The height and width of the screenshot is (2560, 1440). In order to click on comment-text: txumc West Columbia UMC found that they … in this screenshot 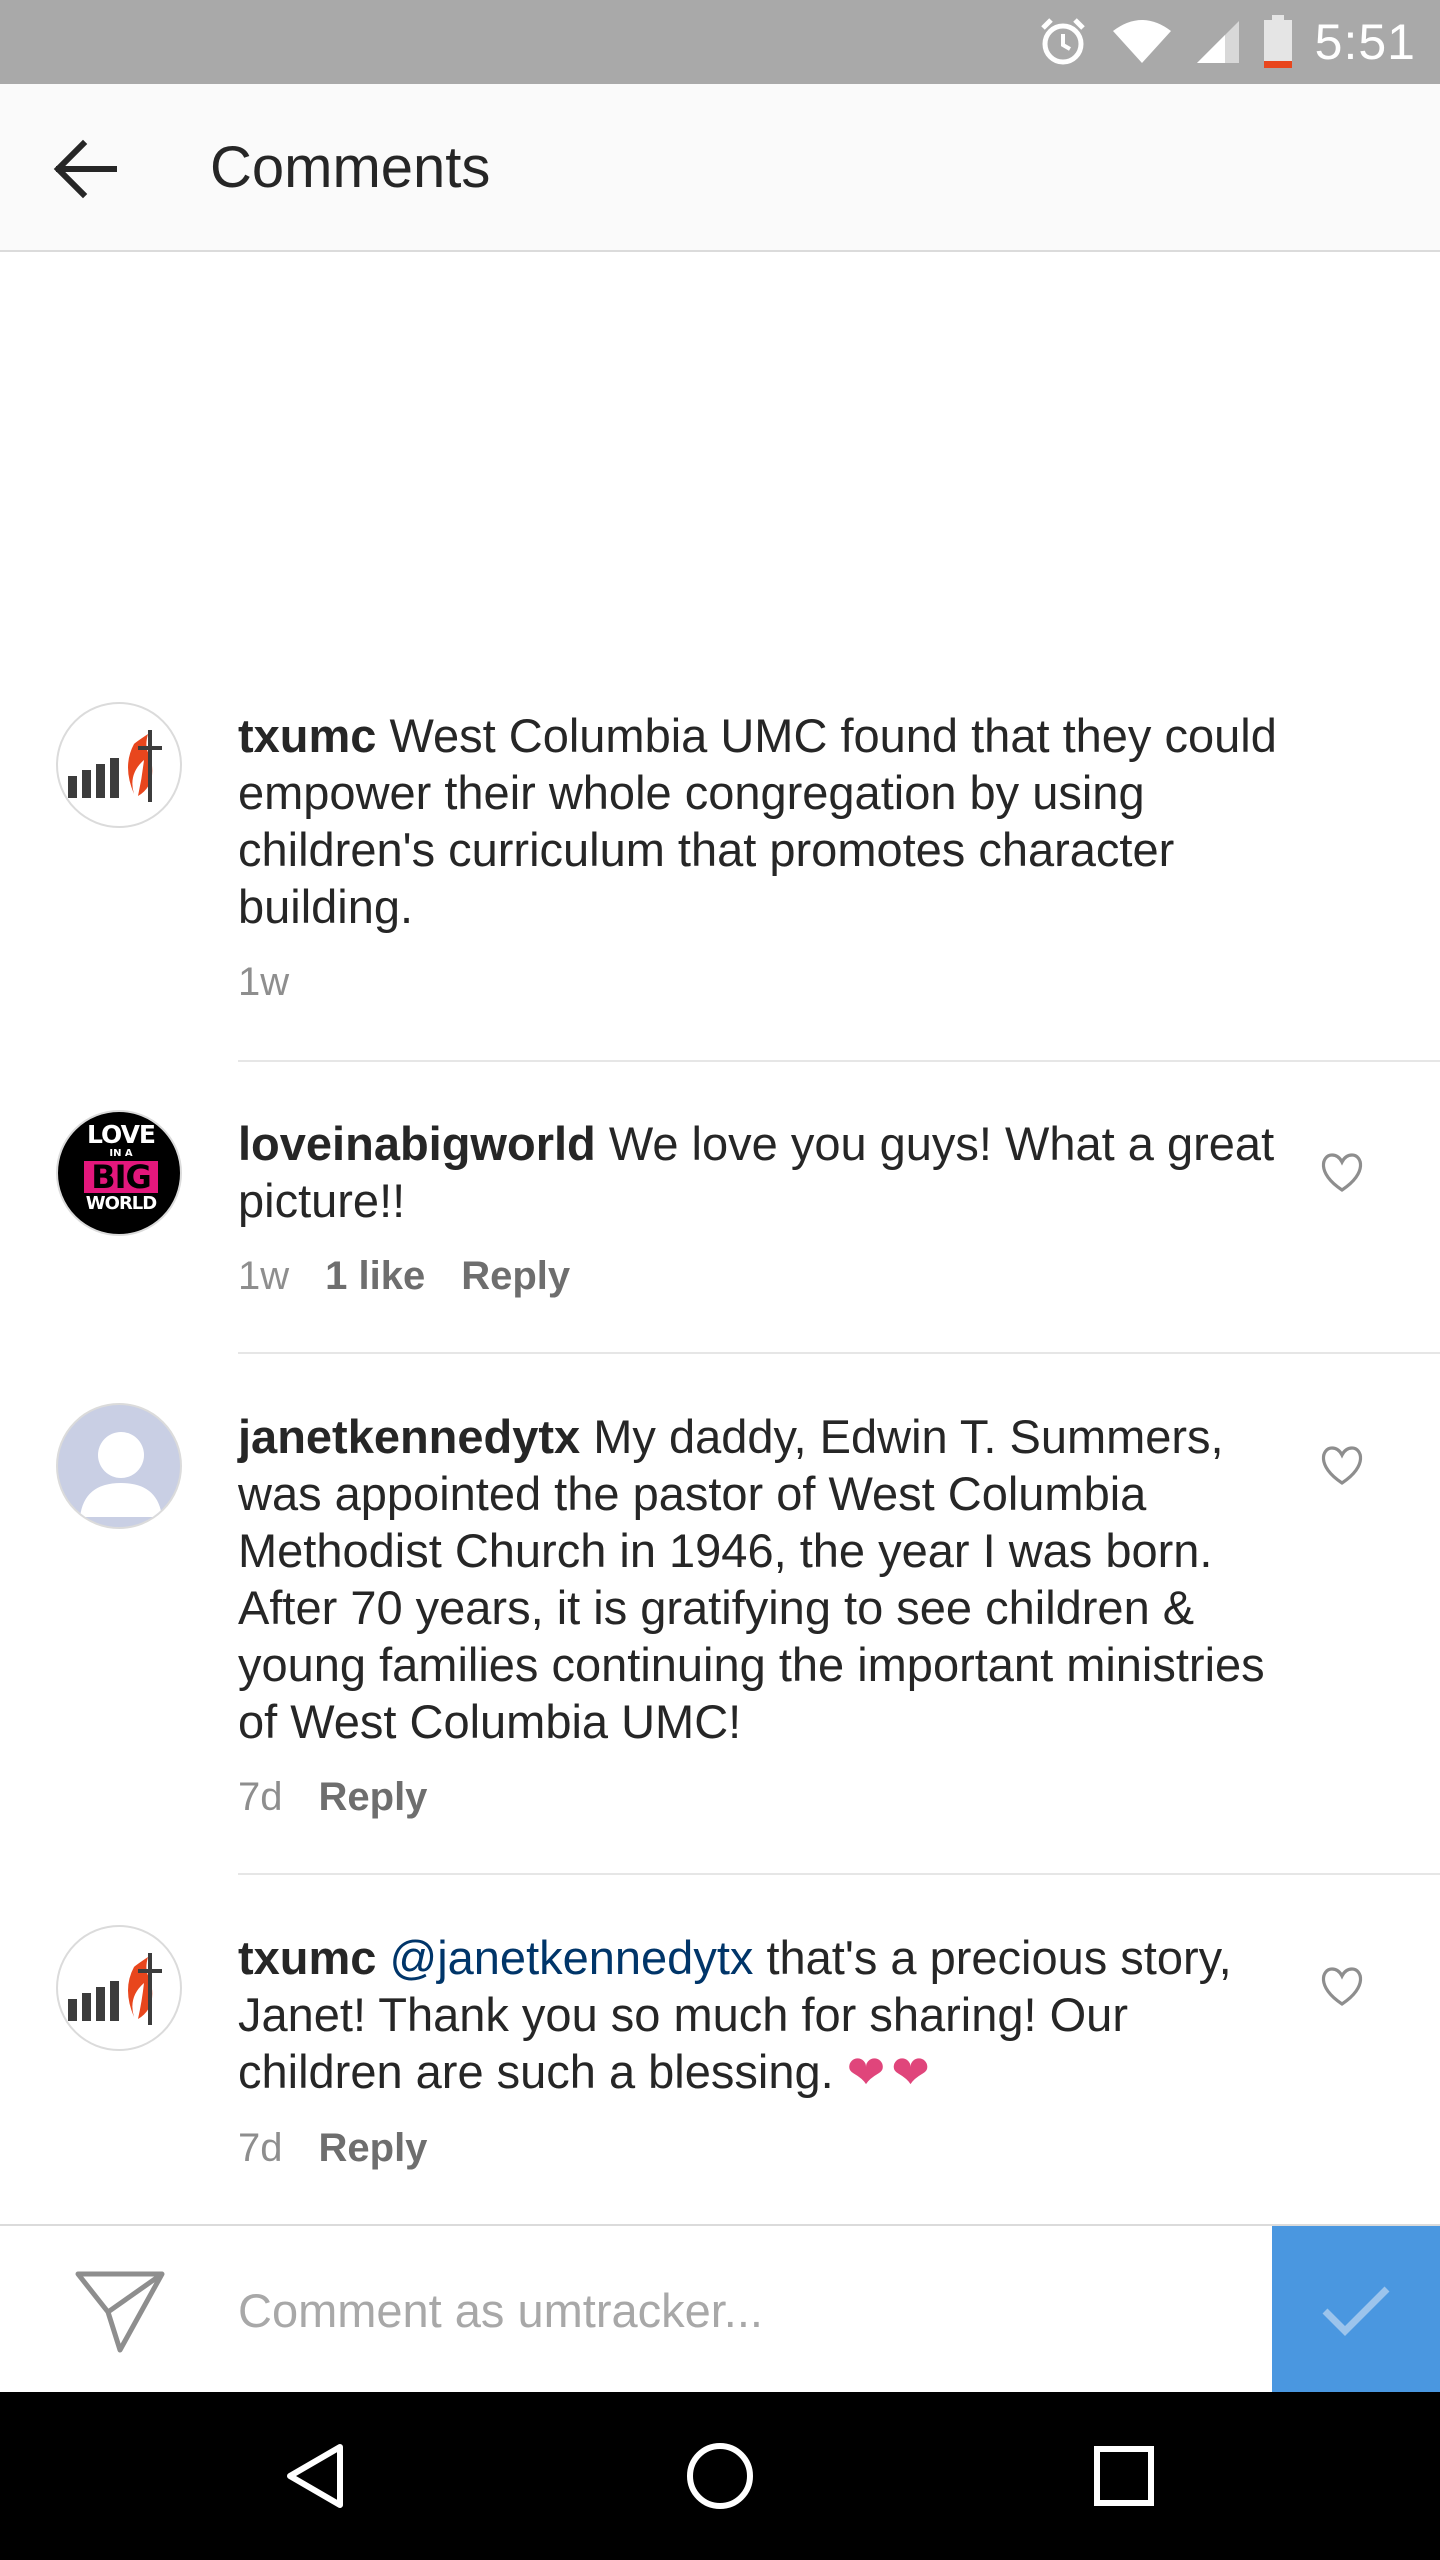, I will do `click(768, 821)`.